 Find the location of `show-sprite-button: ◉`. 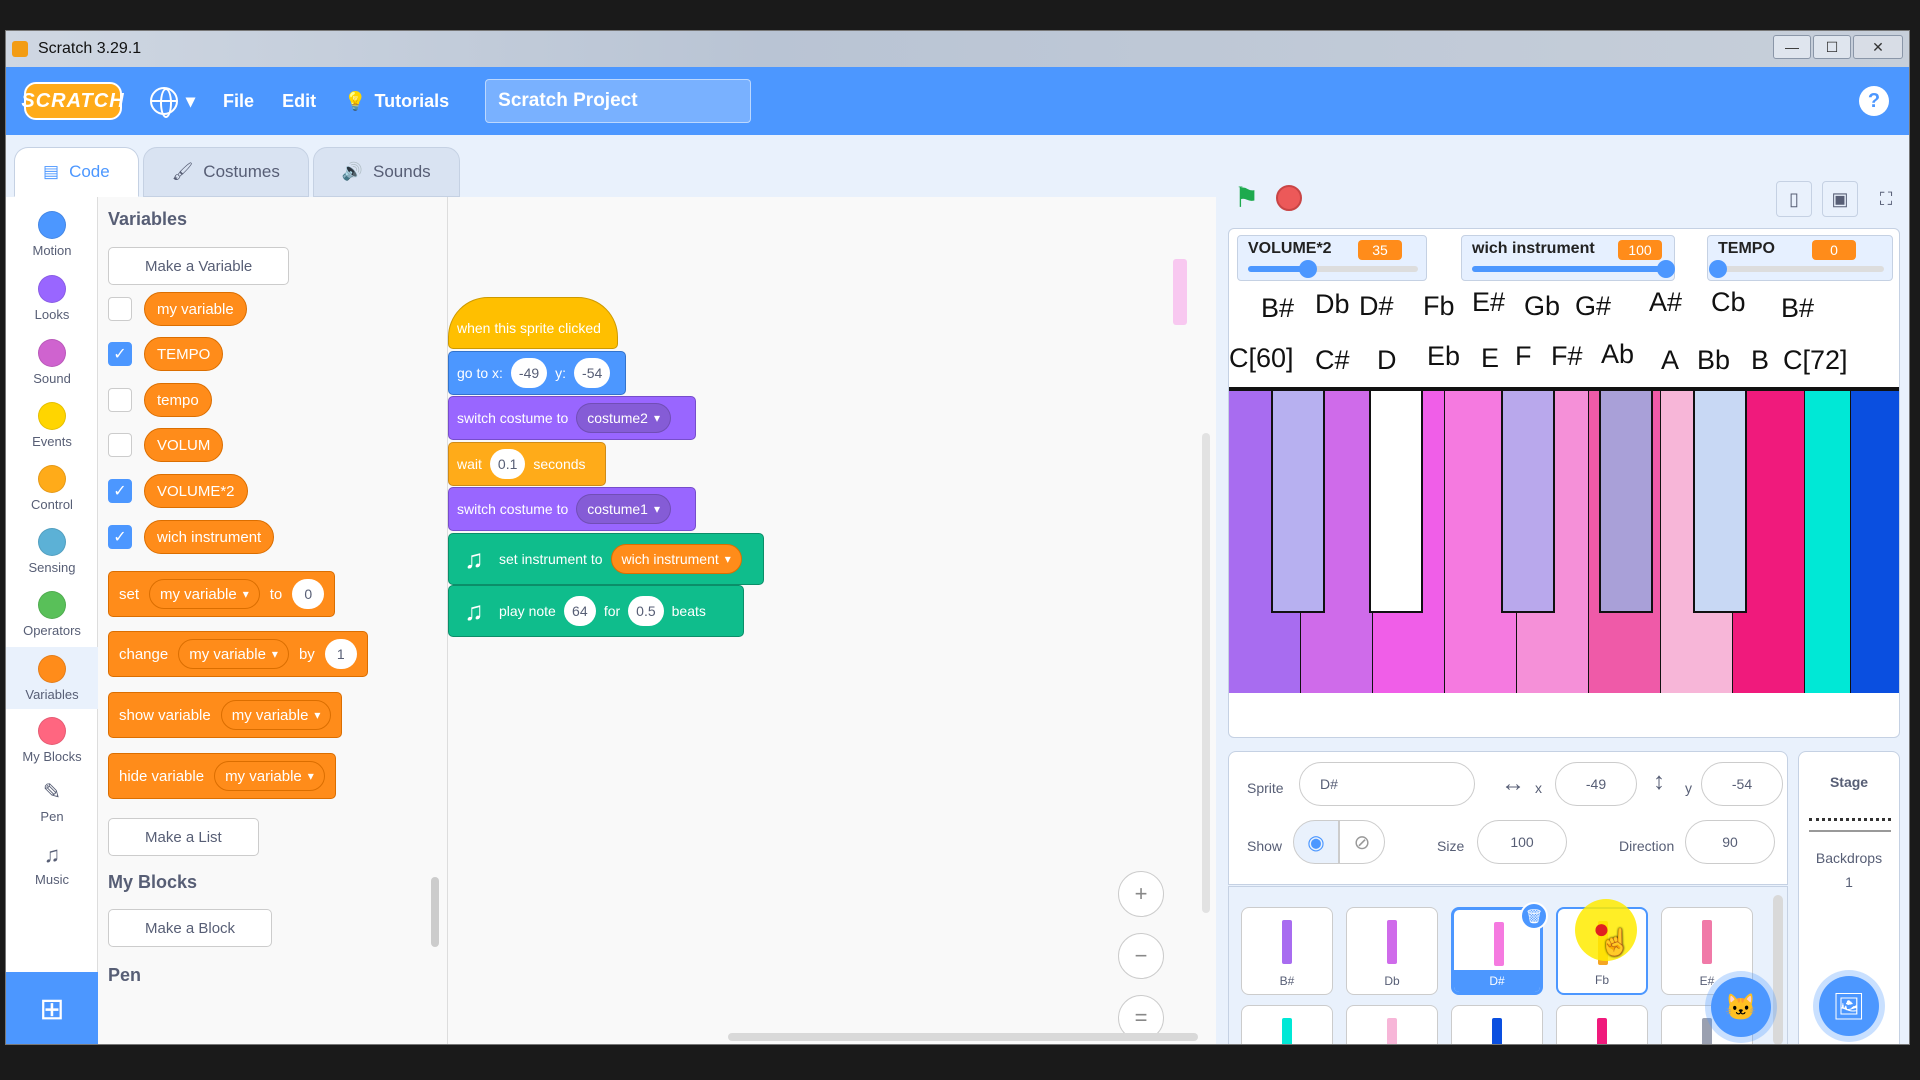

show-sprite-button: ◉ is located at coordinates (1316, 842).